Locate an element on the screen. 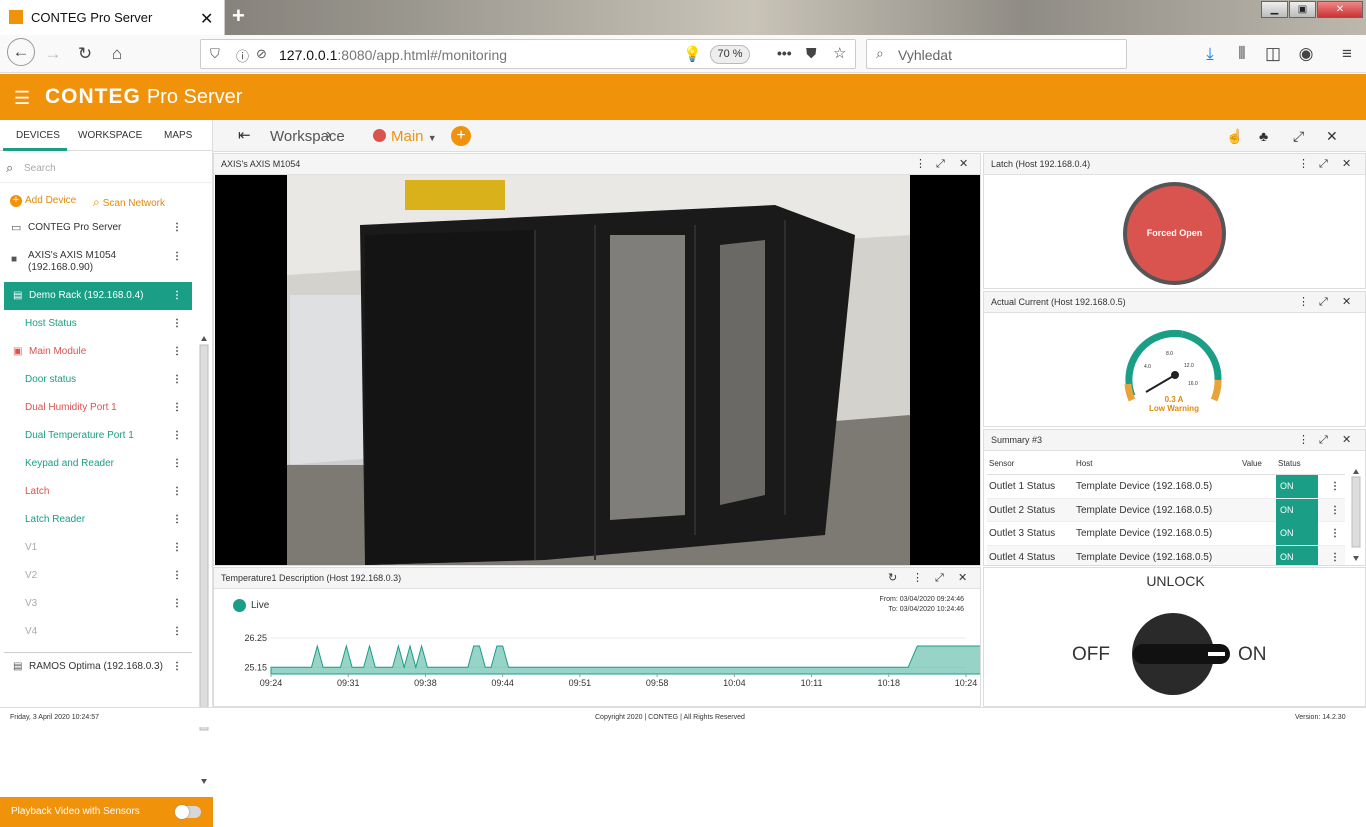 Image resolution: width=1366 pixels, height=827 pixels. tree-item-ramos-optima: ▤ RAMOS Optima (192.168.0.3) ⋮ is located at coordinates (98, 666).